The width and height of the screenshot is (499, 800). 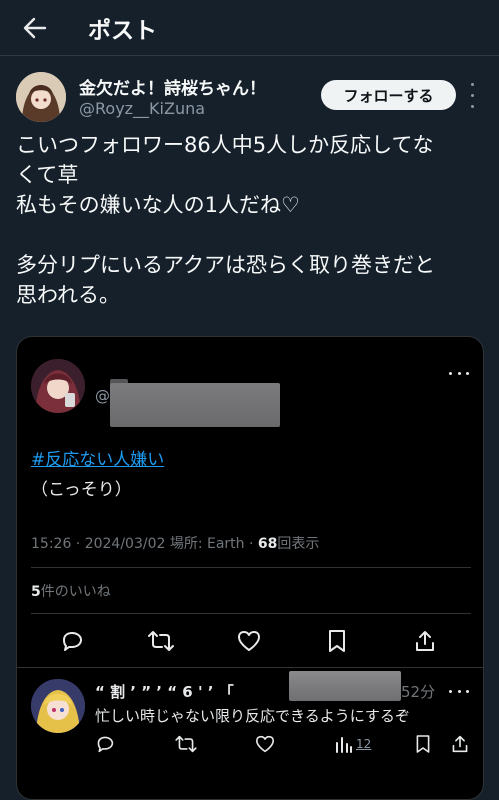 I want to click on analytics-icon, so click(x=344, y=745).